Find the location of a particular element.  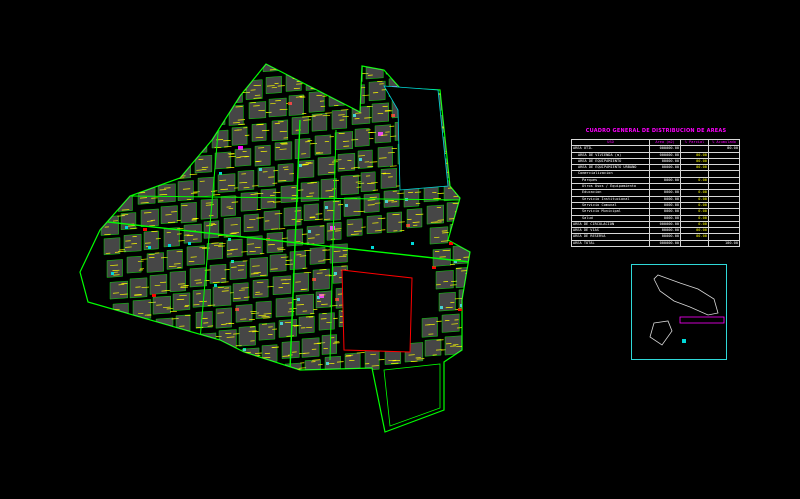

magenta-marker is located at coordinates (487, 324).